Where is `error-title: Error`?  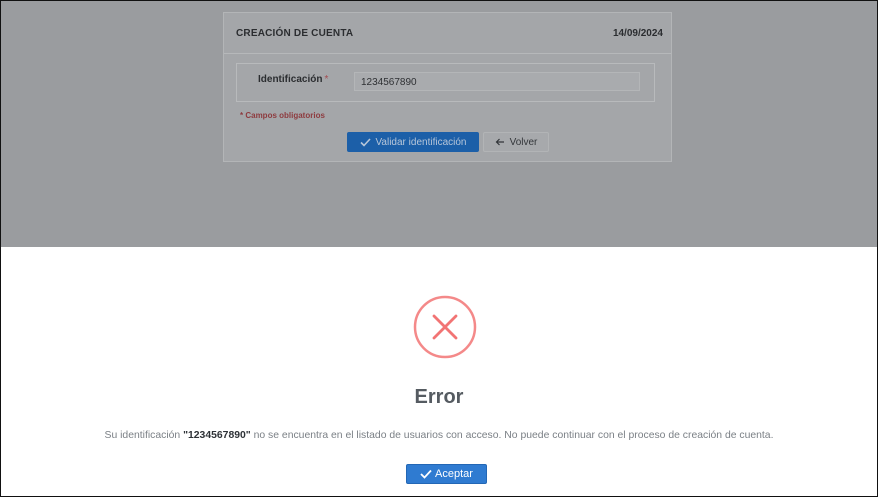 error-title: Error is located at coordinates (439, 397).